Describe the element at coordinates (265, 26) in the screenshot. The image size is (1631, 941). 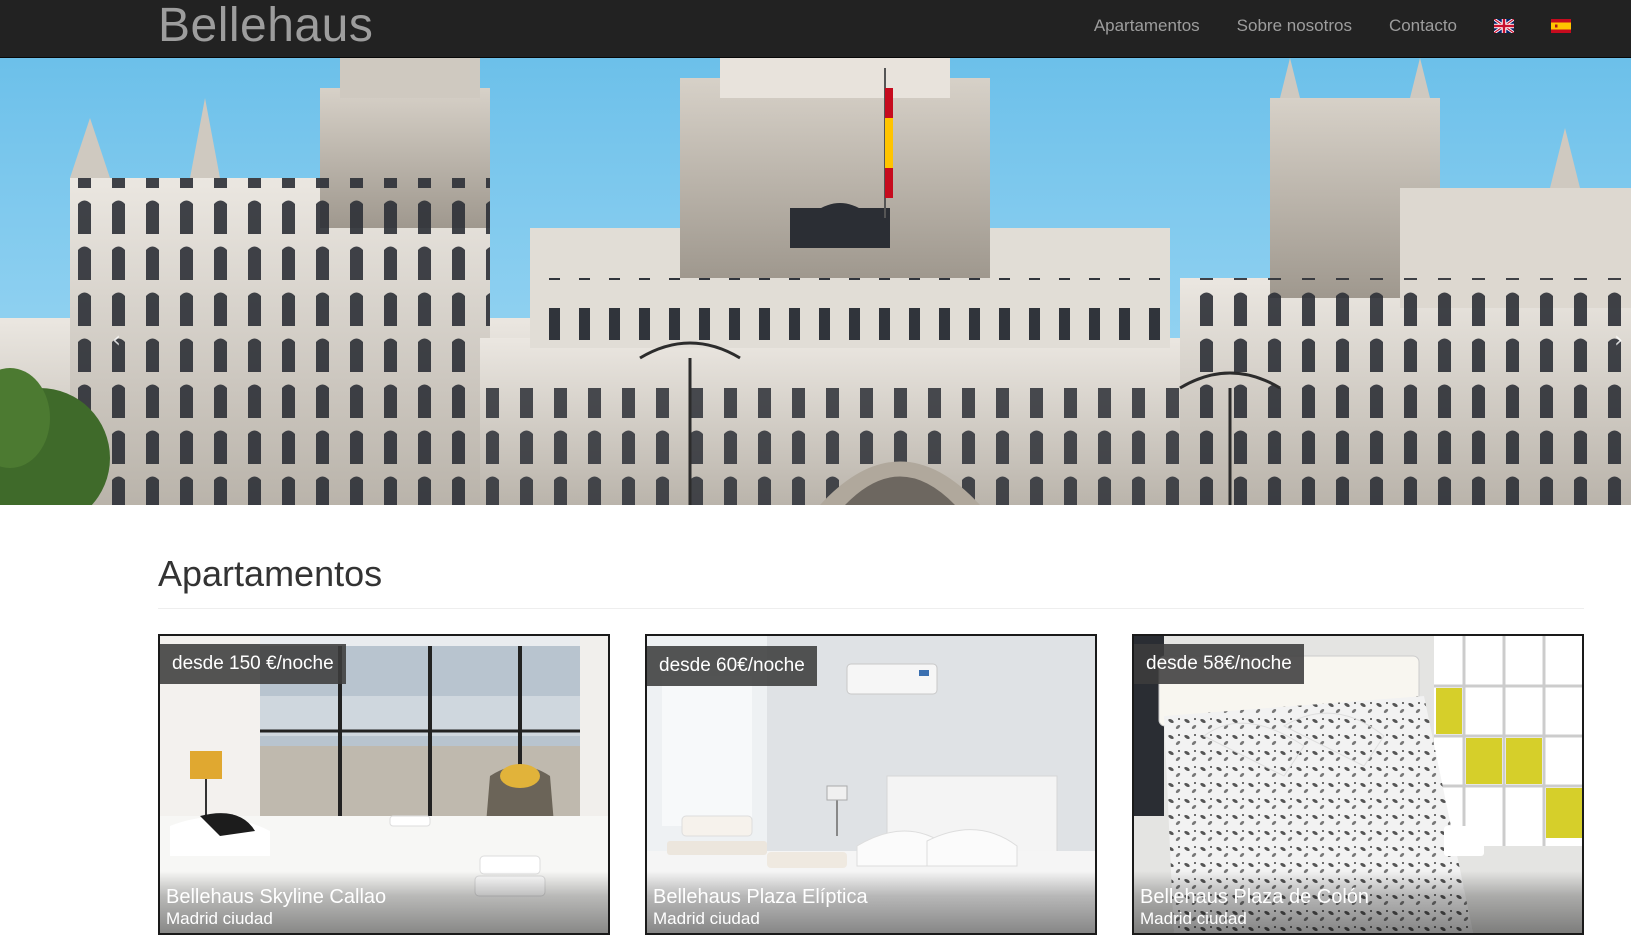
I see `brand-logo: Bellehaus` at that location.